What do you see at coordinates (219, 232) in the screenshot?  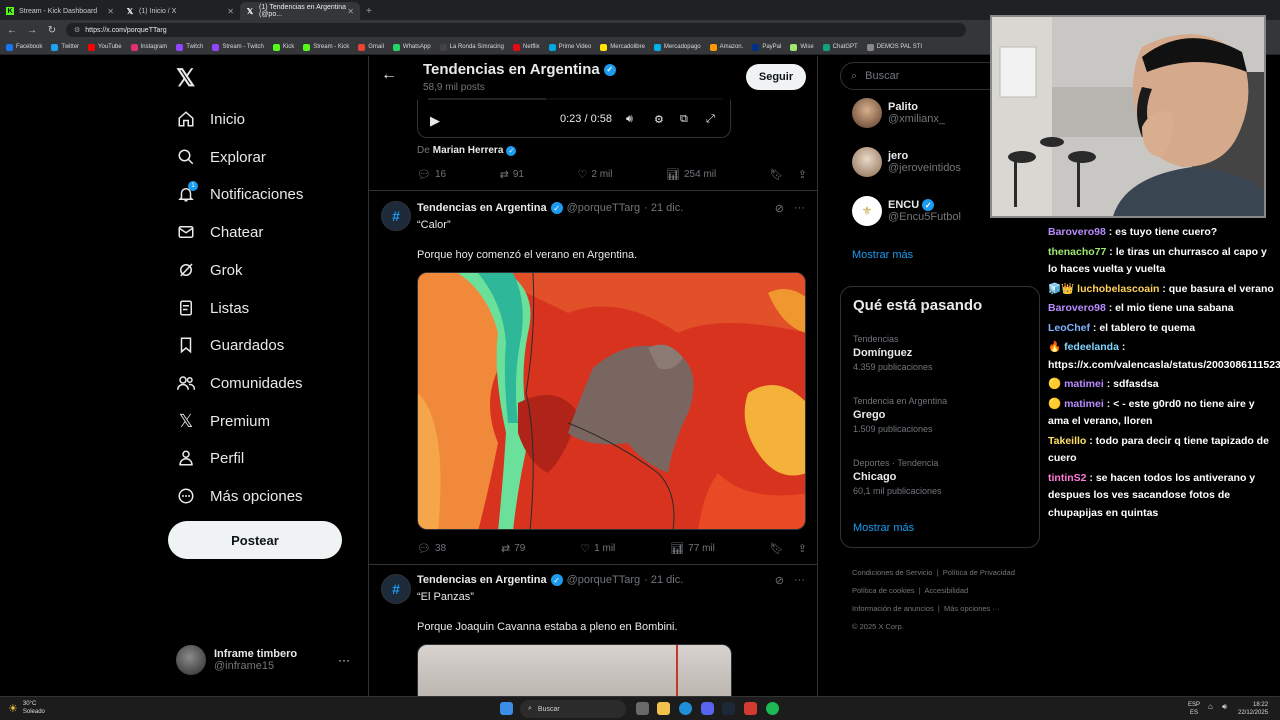 I see `nav-chatear: Chatear` at bounding box center [219, 232].